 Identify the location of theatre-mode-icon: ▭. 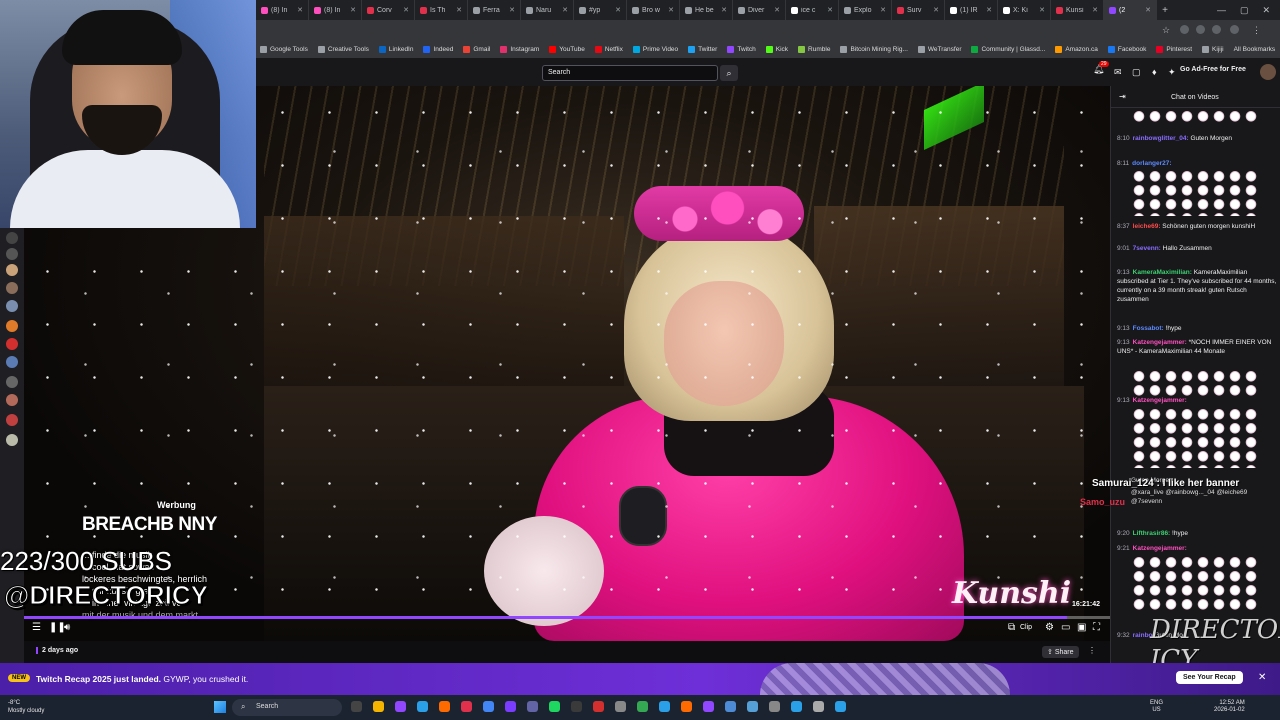
(1065, 627).